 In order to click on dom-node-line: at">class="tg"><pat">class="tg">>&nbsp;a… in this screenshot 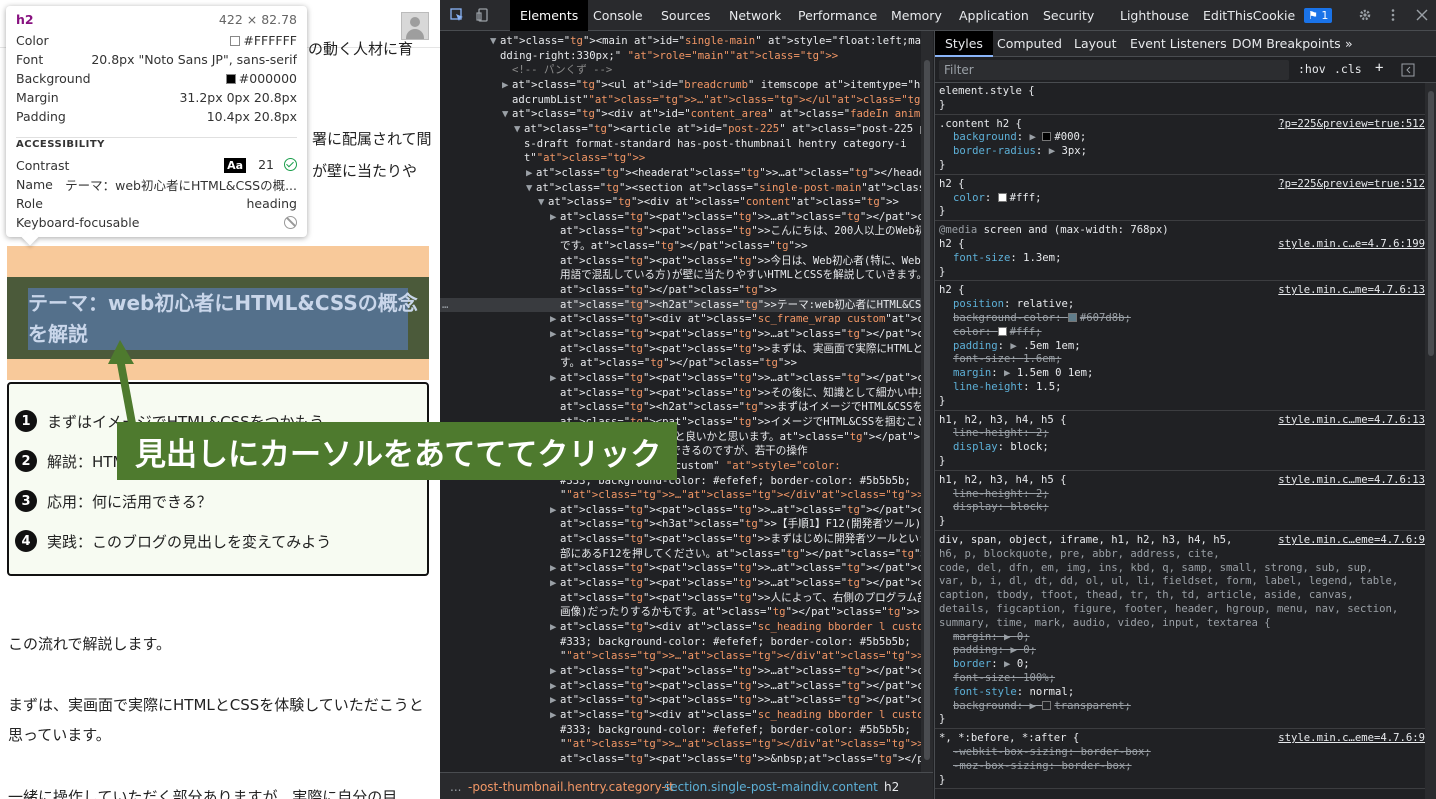, I will do `click(680, 759)`.